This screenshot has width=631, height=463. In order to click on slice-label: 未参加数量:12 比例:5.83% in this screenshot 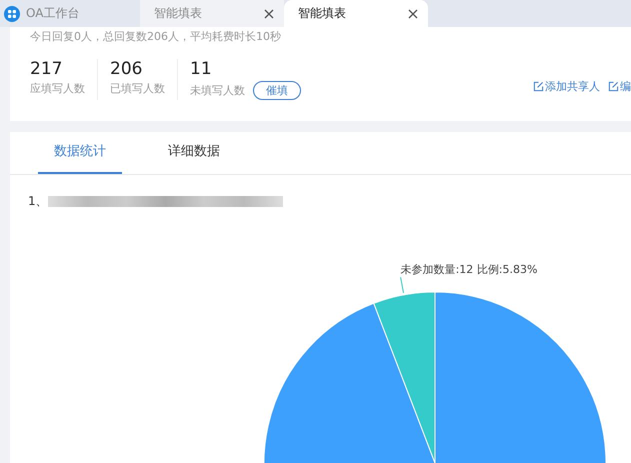, I will do `click(469, 269)`.